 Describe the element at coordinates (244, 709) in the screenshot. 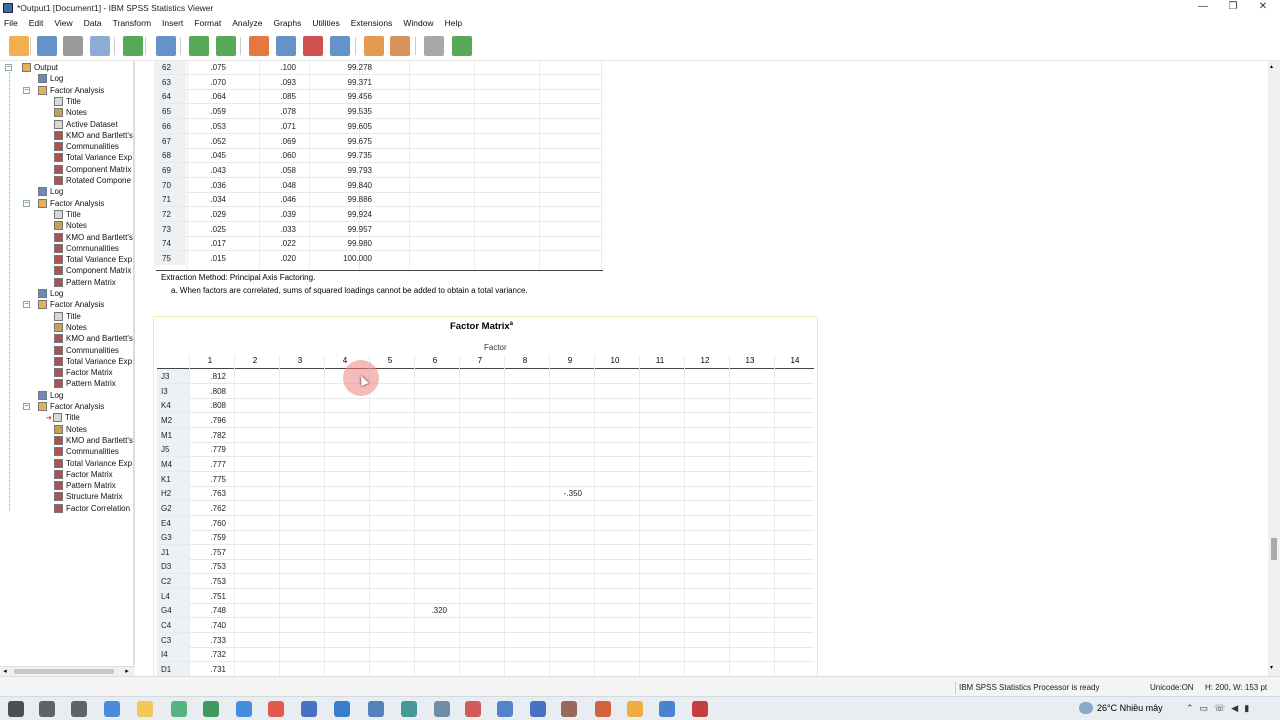

I see `zalo-icon` at that location.